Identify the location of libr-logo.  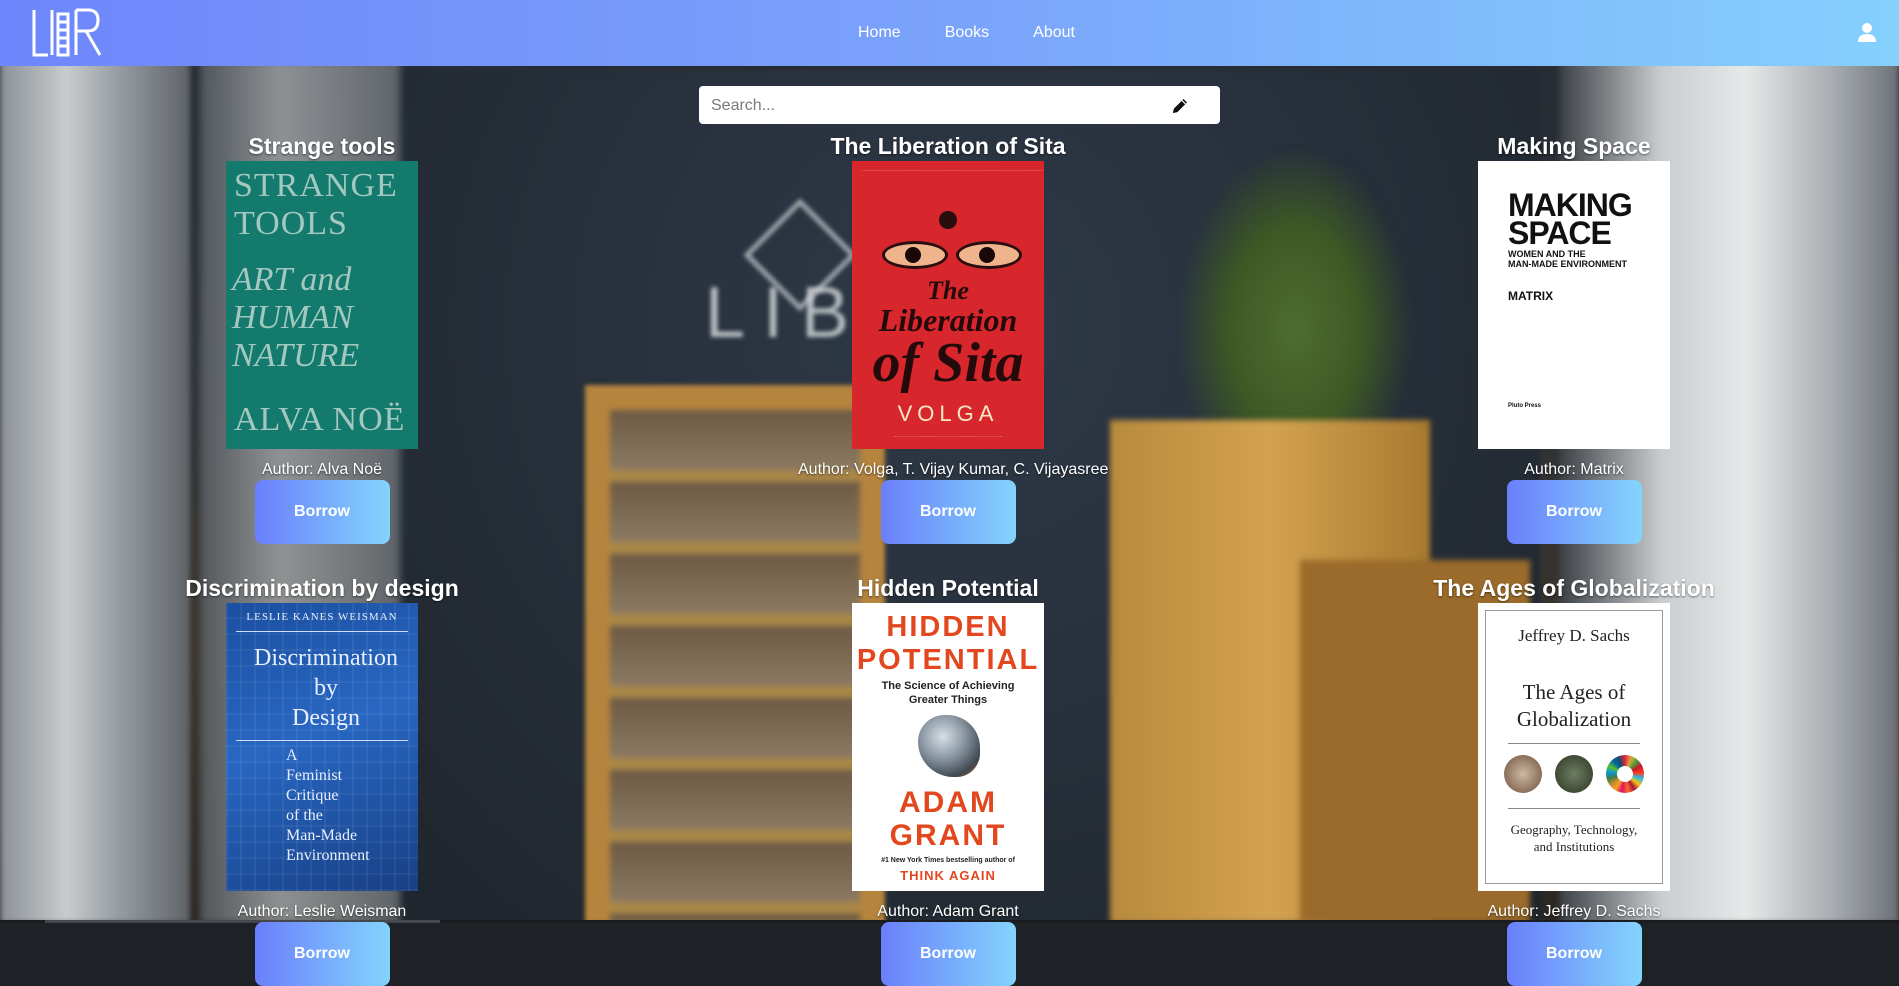
(72, 33).